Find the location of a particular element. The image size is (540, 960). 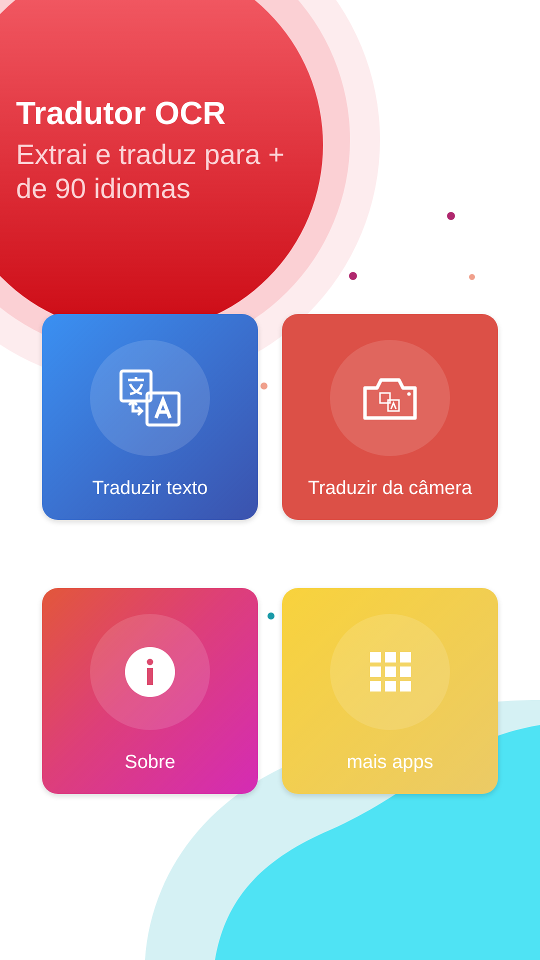

menu-tile: Sobre is located at coordinates (150, 691).